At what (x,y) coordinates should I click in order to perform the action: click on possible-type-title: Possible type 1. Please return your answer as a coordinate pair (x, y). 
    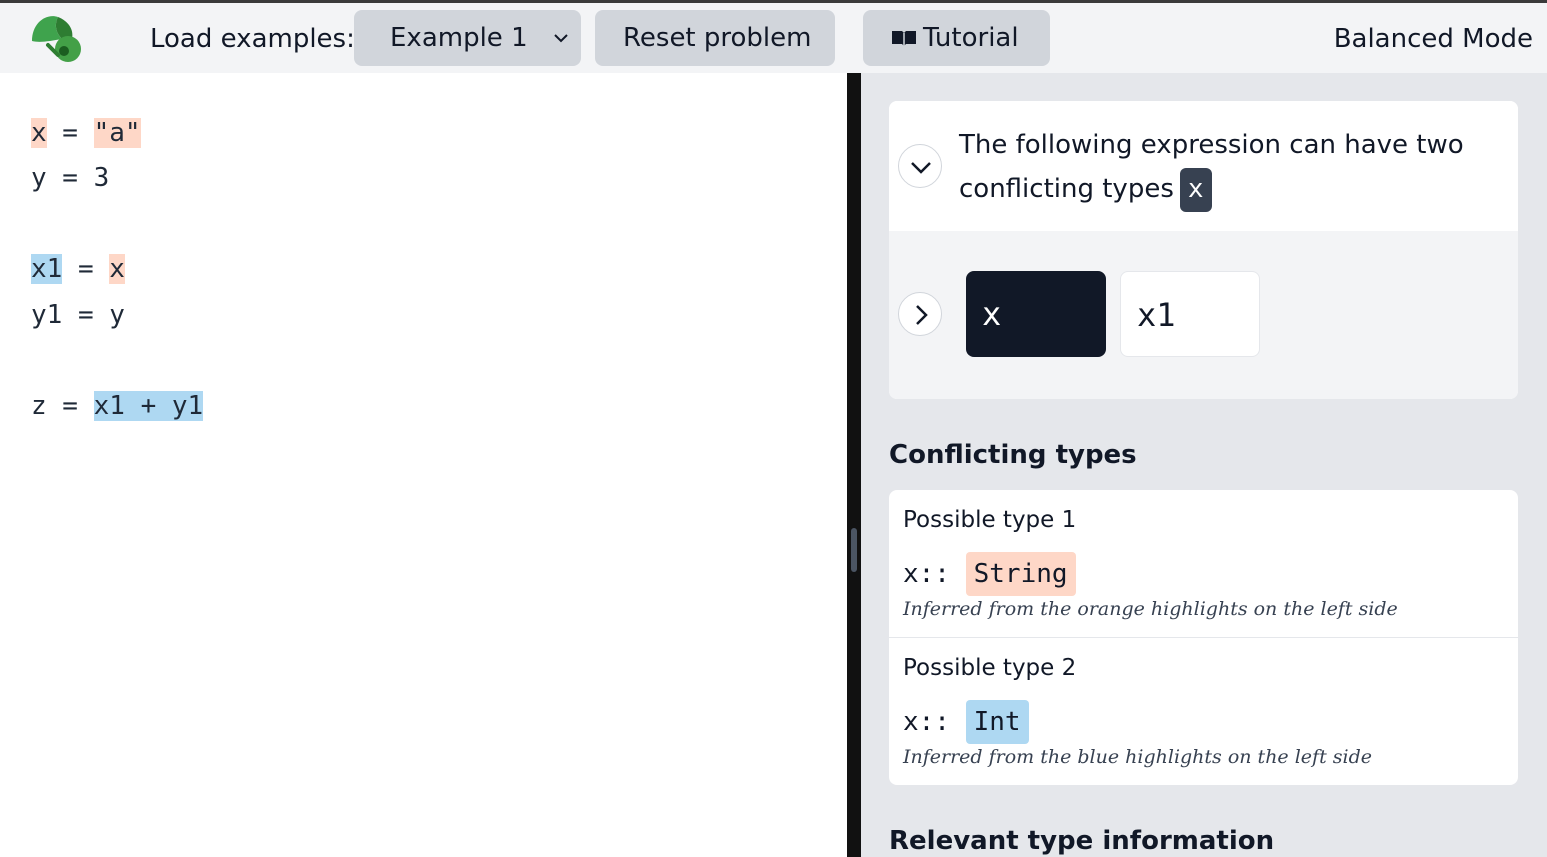
    Looking at the image, I should click on (990, 520).